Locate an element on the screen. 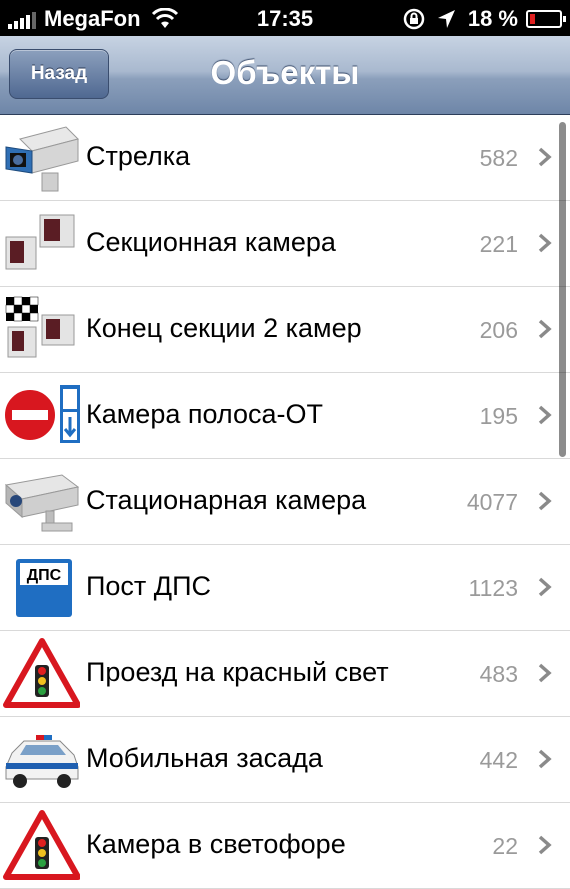 The width and height of the screenshot is (570, 889). battery-fill is located at coordinates (533, 19).